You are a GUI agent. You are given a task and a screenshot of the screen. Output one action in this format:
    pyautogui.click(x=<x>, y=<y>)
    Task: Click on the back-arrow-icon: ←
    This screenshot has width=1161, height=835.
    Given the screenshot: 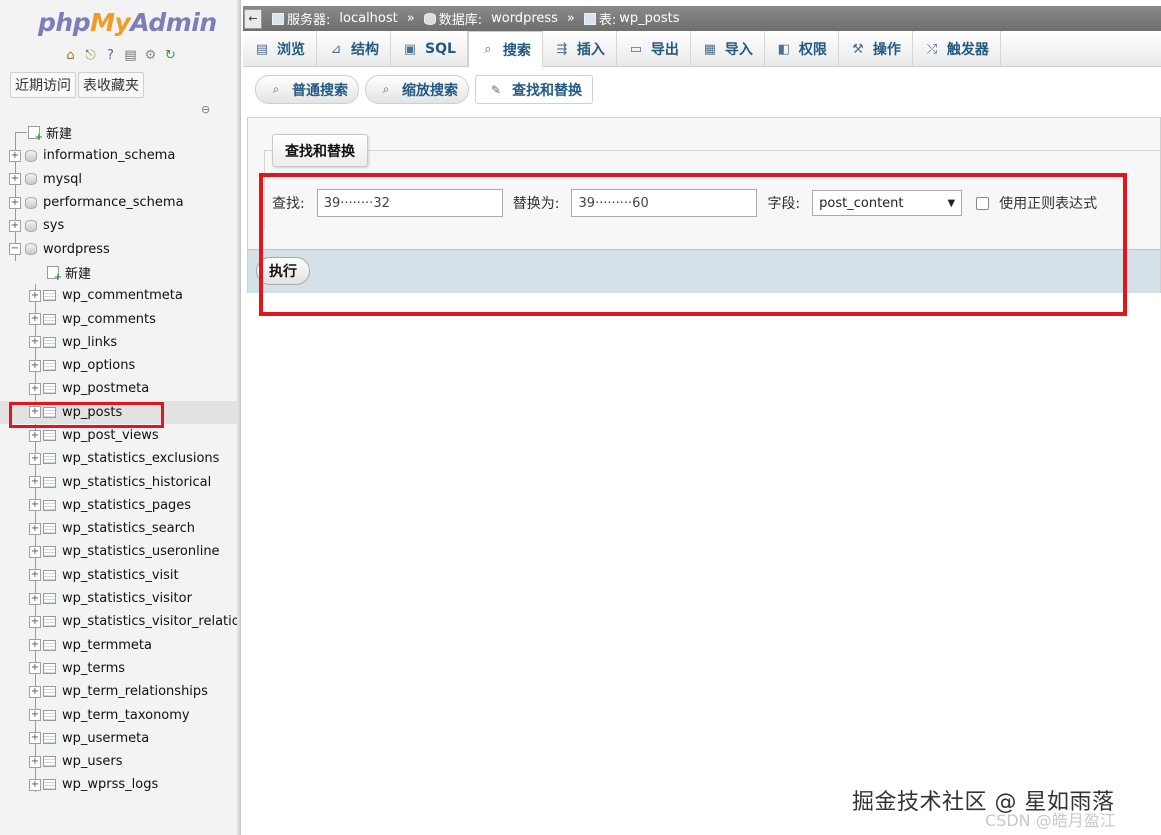 What is the action you would take?
    pyautogui.click(x=253, y=18)
    